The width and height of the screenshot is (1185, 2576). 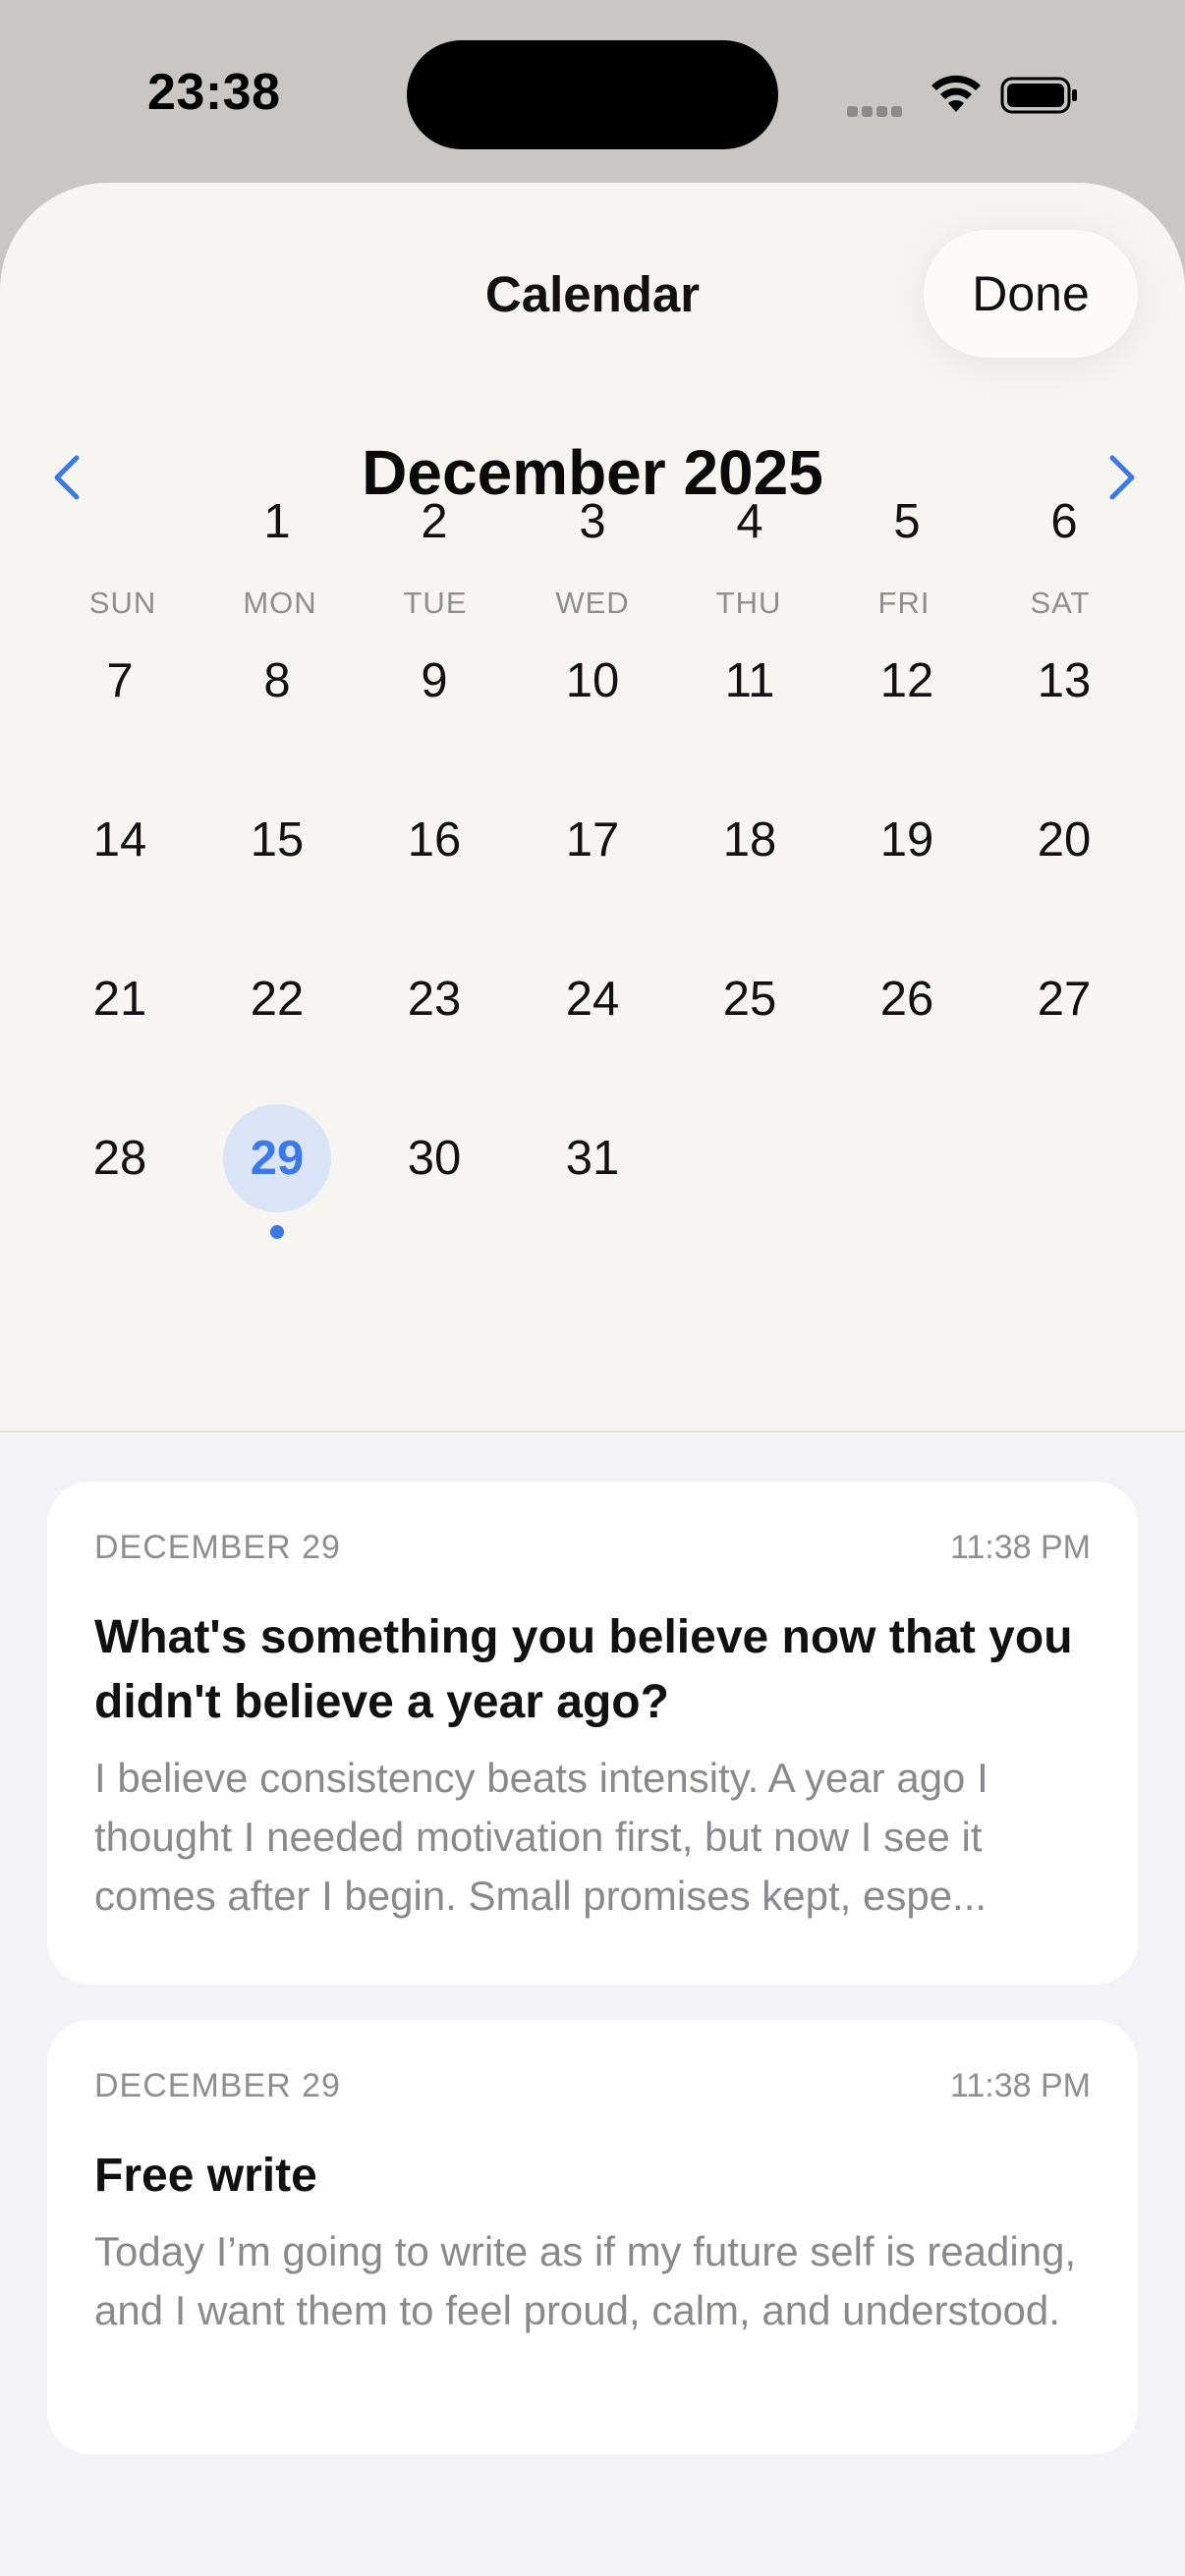 I want to click on day-cell: 13, so click(x=1064, y=681).